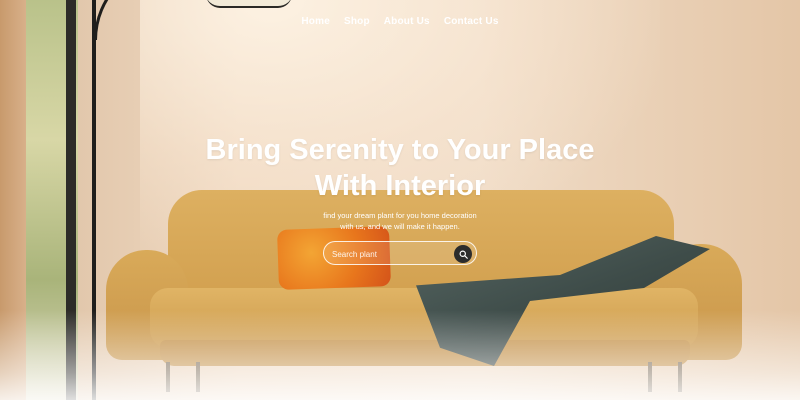  Describe the element at coordinates (357, 21) in the screenshot. I see `nav-shop: Shop` at that location.